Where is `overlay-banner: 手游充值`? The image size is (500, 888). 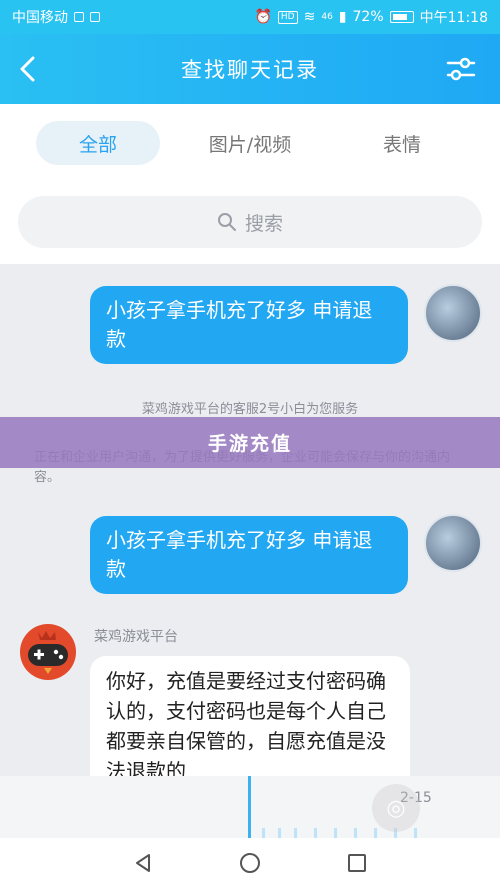
overlay-banner: 手游充值 is located at coordinates (250, 442).